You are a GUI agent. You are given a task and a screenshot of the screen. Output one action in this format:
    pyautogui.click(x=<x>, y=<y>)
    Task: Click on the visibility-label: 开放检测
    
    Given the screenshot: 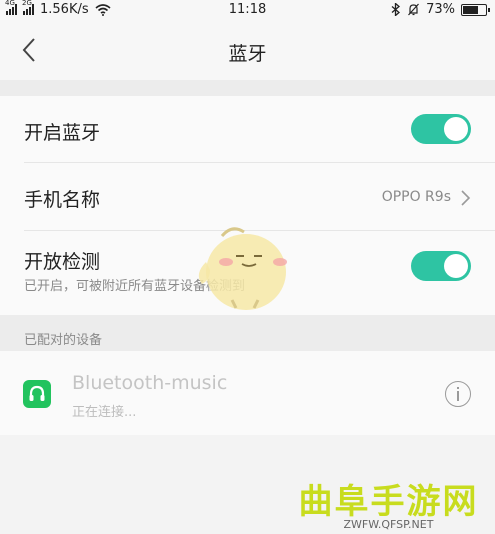 What is the action you would take?
    pyautogui.click(x=62, y=262)
    